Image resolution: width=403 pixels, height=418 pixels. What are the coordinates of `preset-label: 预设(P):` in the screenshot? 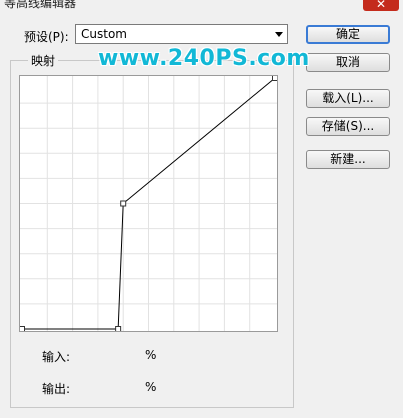 It's located at (46, 37).